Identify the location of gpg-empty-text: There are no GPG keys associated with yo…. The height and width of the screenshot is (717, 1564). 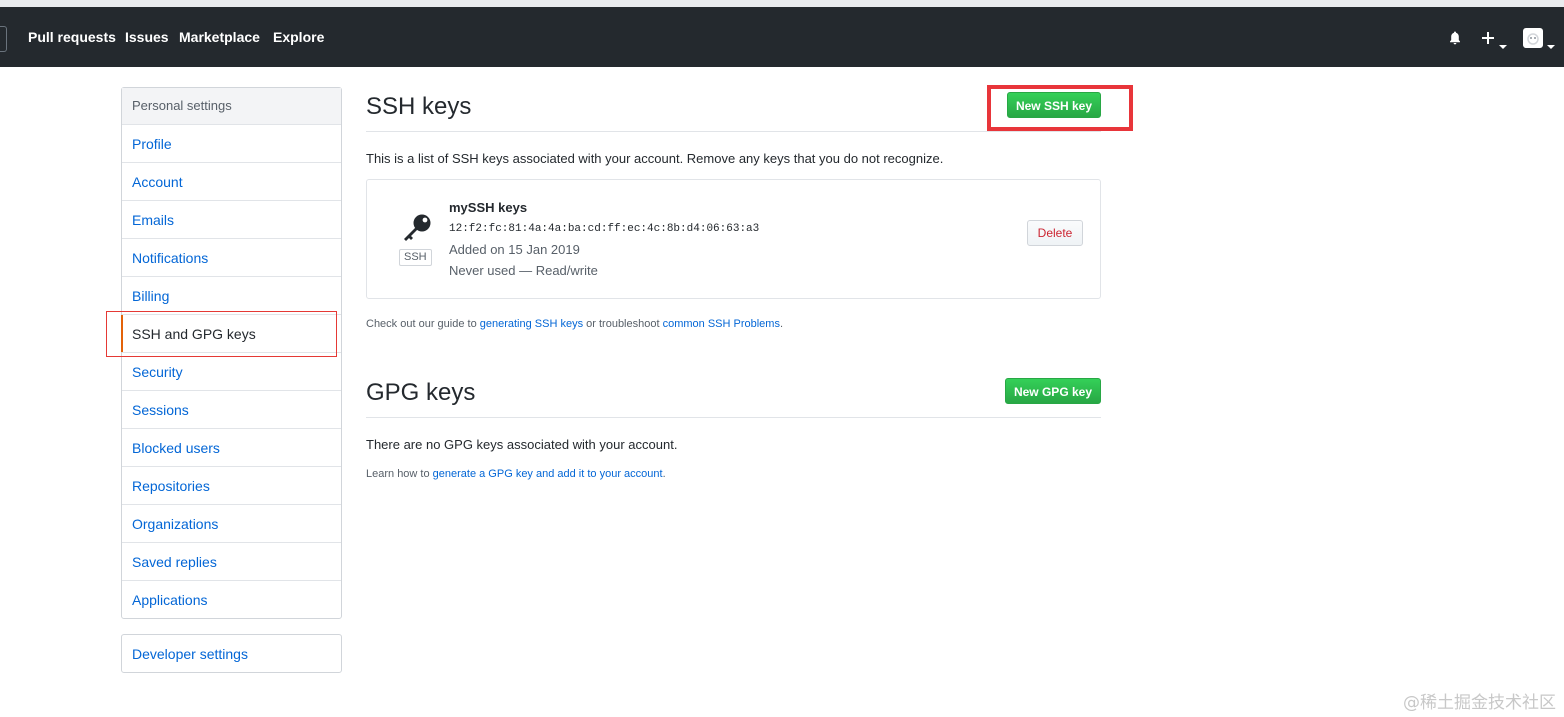
(522, 444).